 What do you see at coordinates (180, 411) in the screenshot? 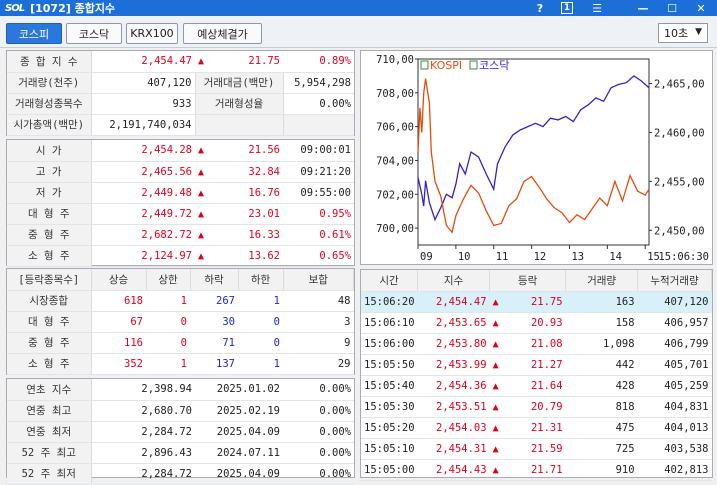
I see `history-row: 연중 최고 2,680.70 2025.02.19 0.00%` at bounding box center [180, 411].